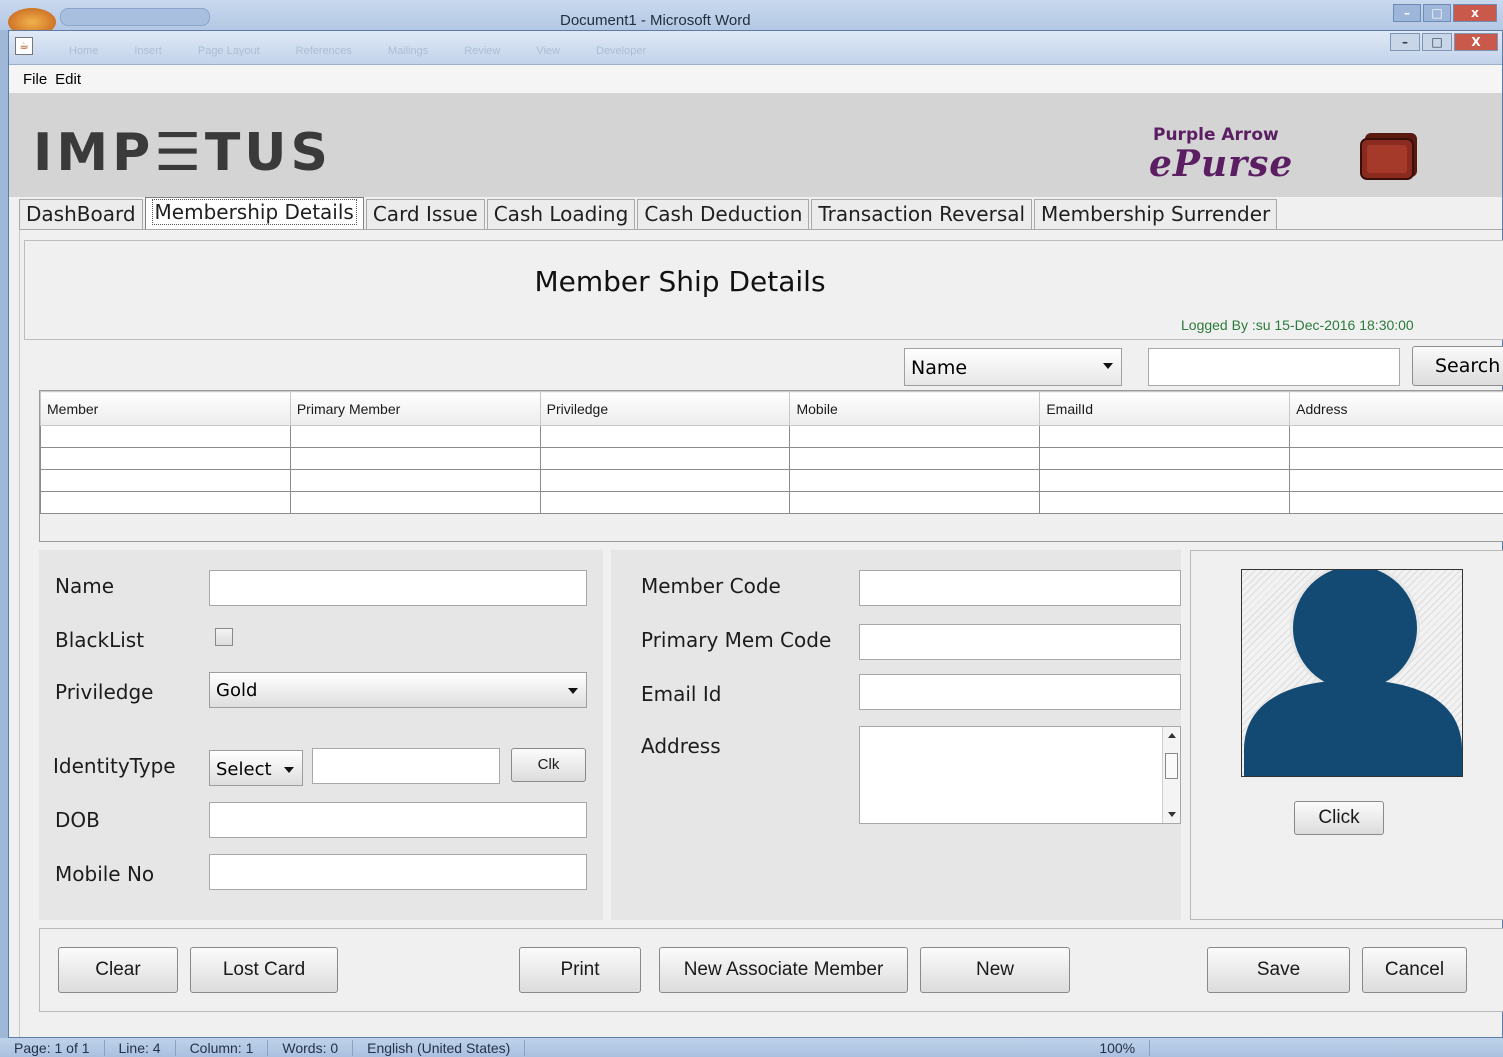  What do you see at coordinates (140, 1047) in the screenshot?
I see `status-line: Line: 4` at bounding box center [140, 1047].